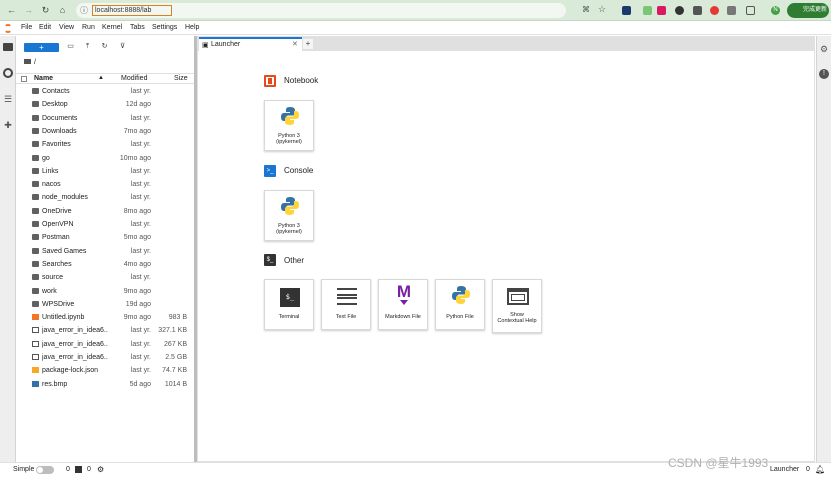  I want to click on file-modified: 8mo ago, so click(137, 211).